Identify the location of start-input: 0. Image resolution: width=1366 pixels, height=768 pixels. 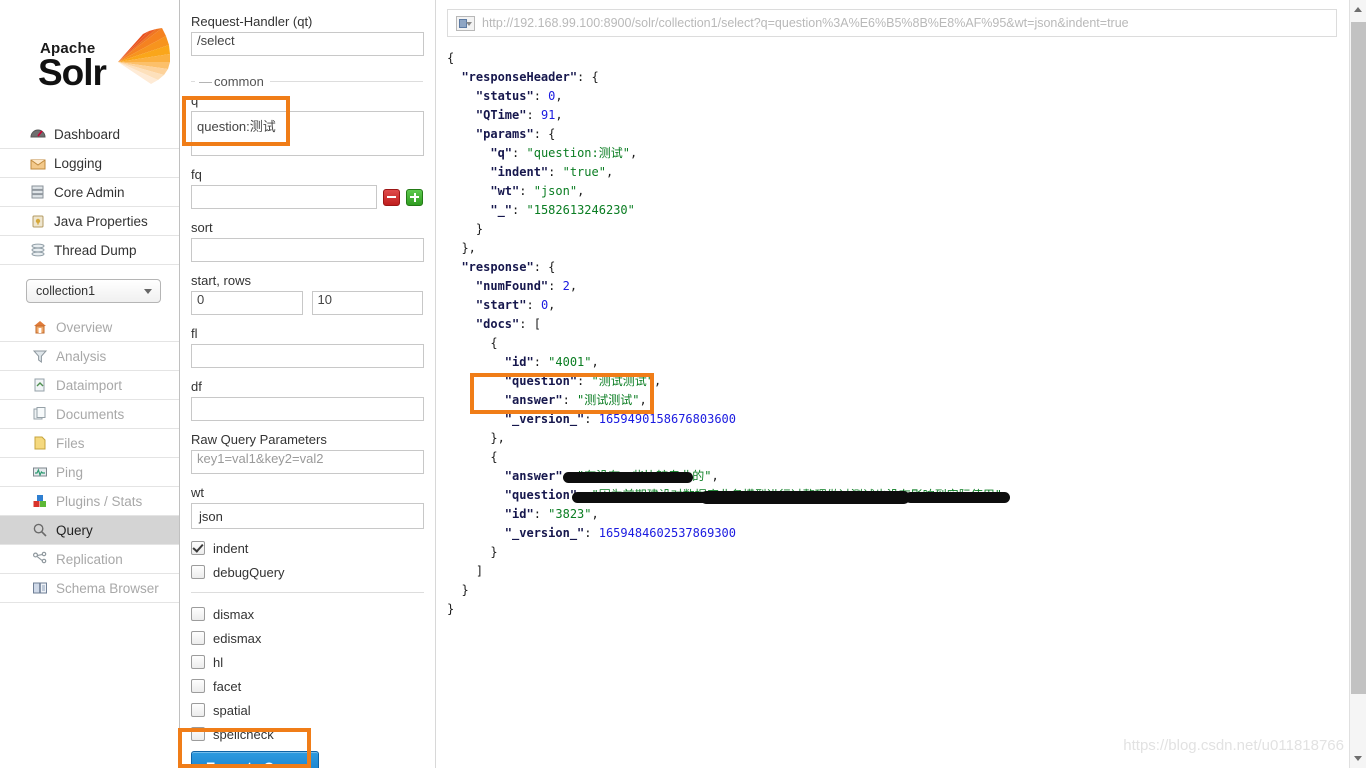
(247, 303).